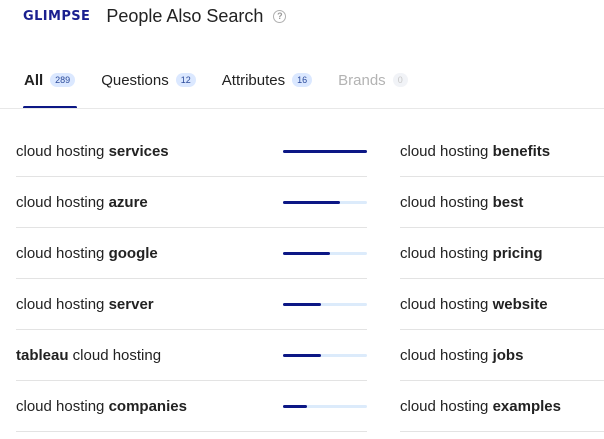 This screenshot has height=439, width=604. What do you see at coordinates (253, 80) in the screenshot?
I see `tab-label: Attributes` at bounding box center [253, 80].